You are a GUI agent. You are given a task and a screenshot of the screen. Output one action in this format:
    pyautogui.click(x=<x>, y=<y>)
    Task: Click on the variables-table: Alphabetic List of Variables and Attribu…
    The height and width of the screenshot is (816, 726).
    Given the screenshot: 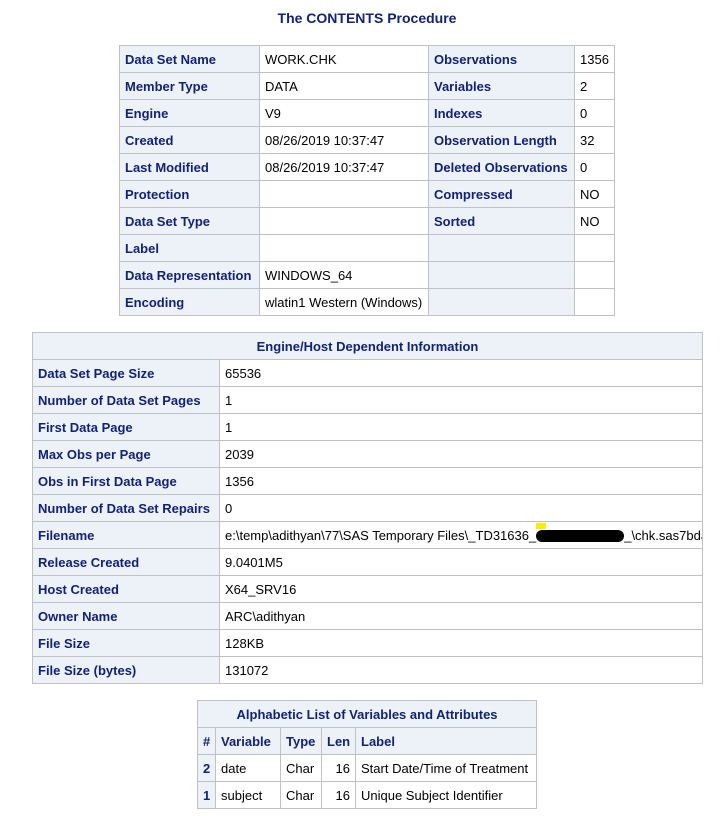 What is the action you would take?
    pyautogui.click(x=367, y=754)
    